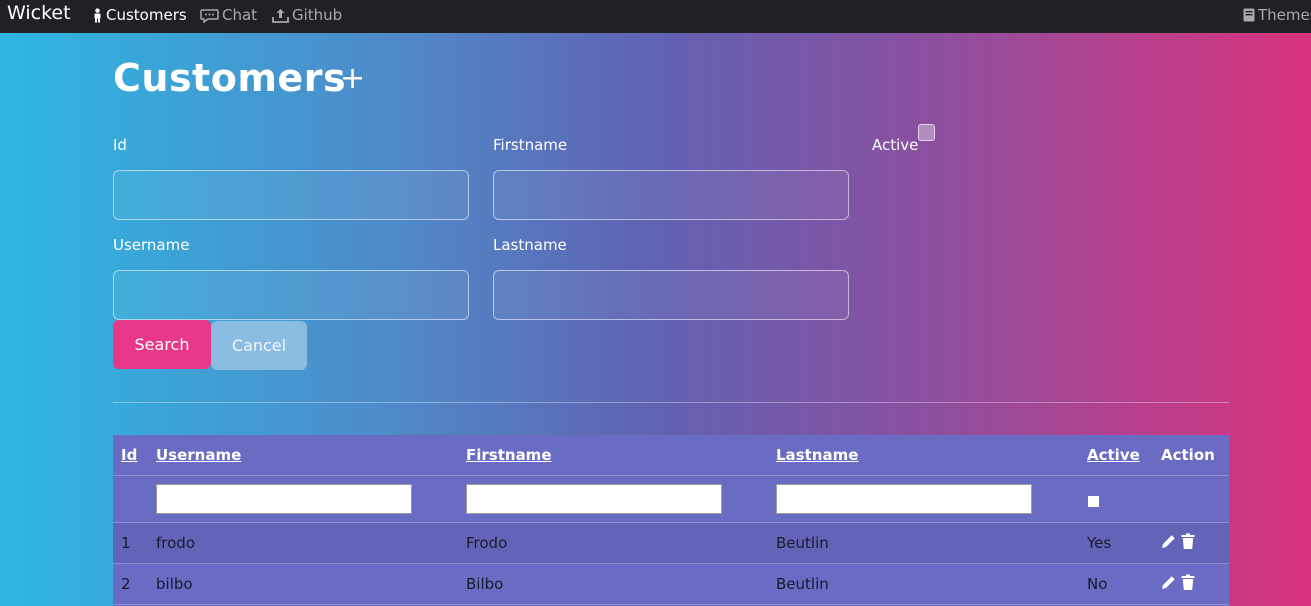 The width and height of the screenshot is (1311, 606). I want to click on lastname-label: Lastname, so click(530, 245).